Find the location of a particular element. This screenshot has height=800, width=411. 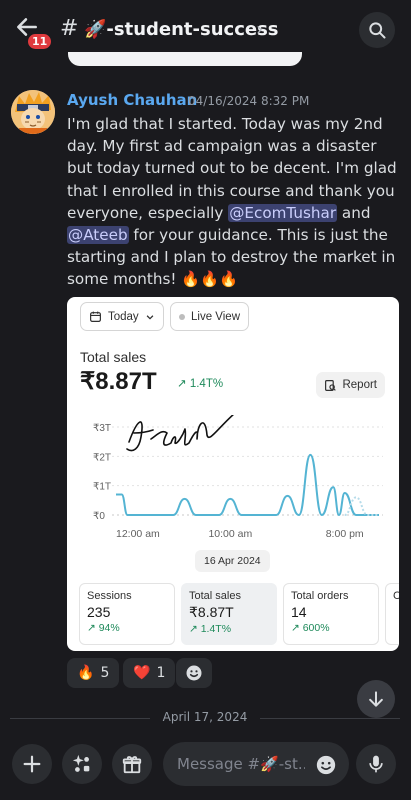

channel-header: 11 # 🚀-student-success › is located at coordinates (205, 30).